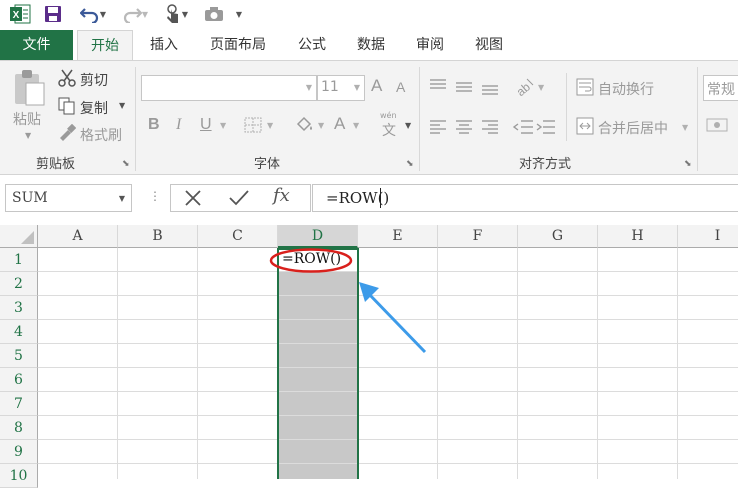 Image resolution: width=738 pixels, height=488 pixels. Describe the element at coordinates (176, 14) in the screenshot. I see `touch-mode-icon: ▼` at that location.